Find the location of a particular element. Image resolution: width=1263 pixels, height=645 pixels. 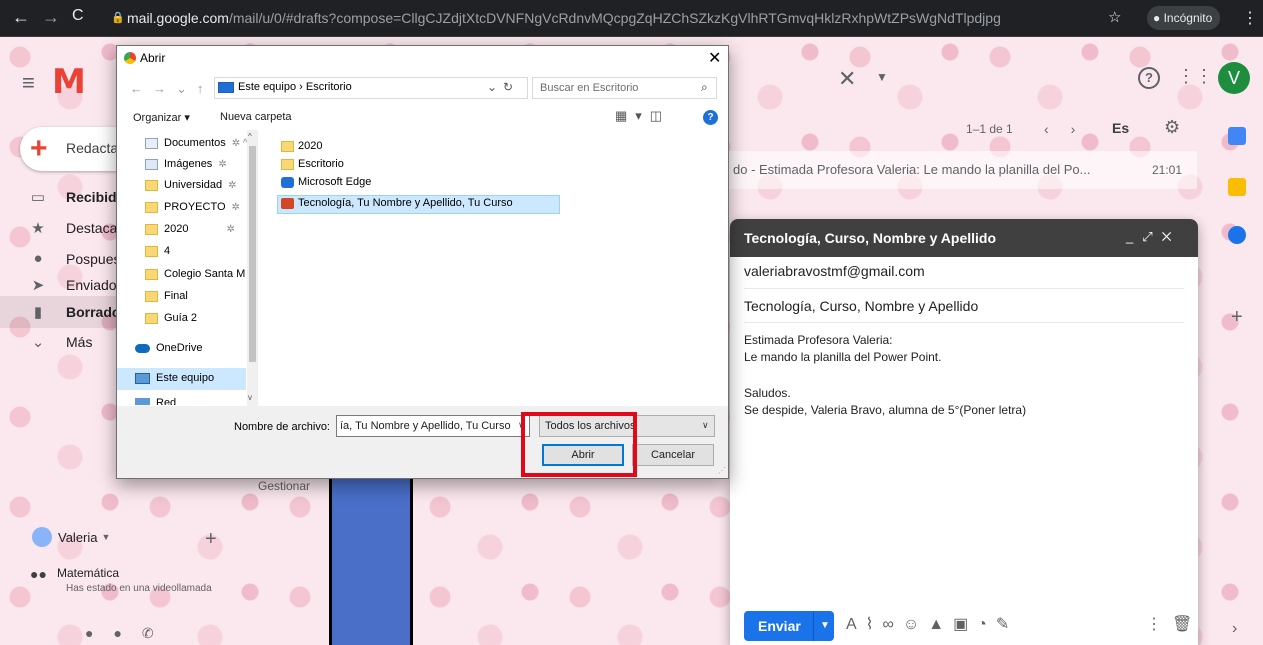

tree-item-4: 4 is located at coordinates (157, 255).